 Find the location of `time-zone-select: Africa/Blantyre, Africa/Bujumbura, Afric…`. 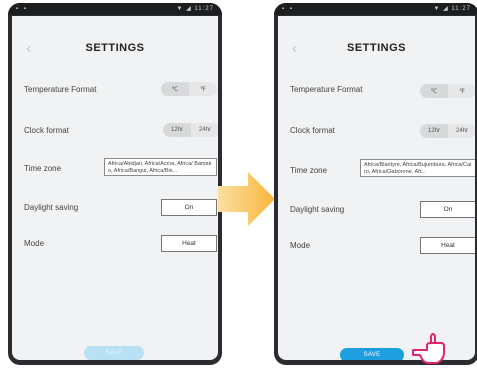

time-zone-select: Africa/Blantyre, Africa/Bujumbura, Afric… is located at coordinates (417, 168).